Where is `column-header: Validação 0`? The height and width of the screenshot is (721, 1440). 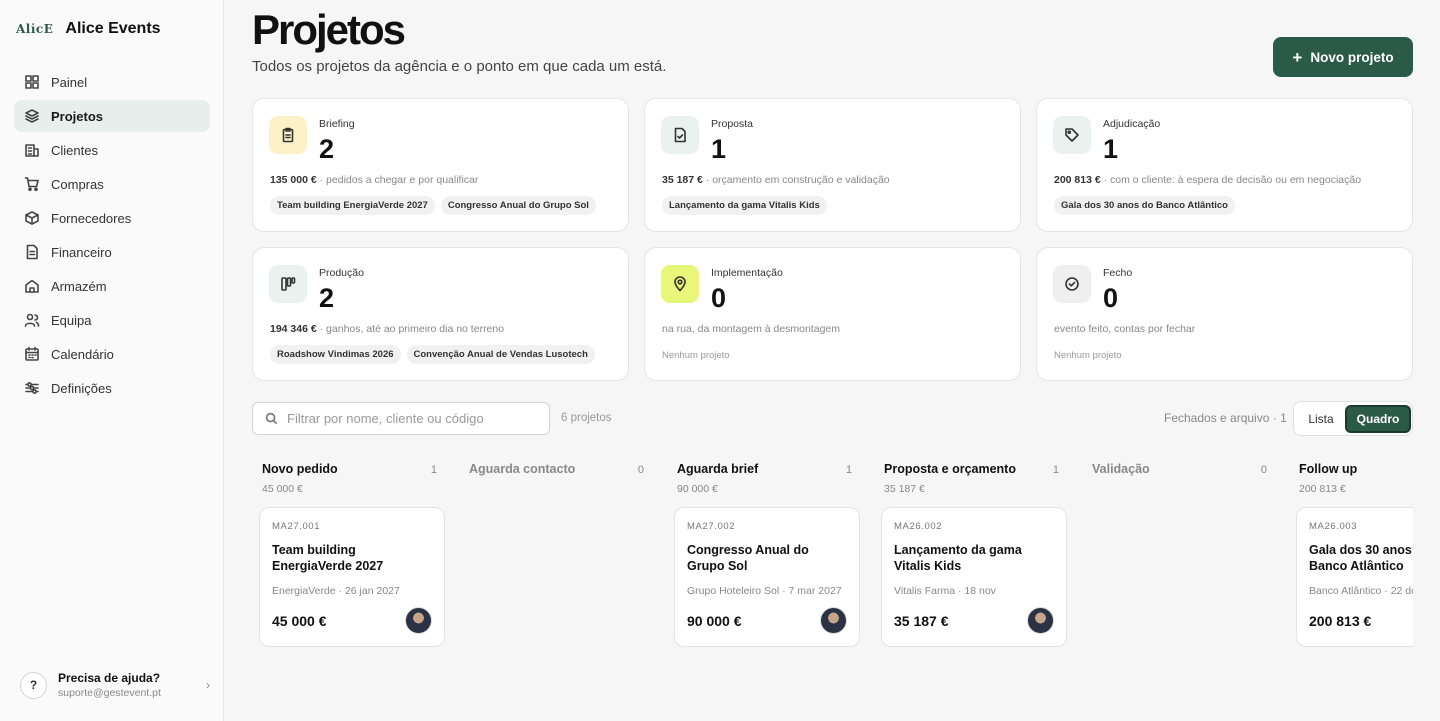
column-header: Validação 0 is located at coordinates (1177, 469).